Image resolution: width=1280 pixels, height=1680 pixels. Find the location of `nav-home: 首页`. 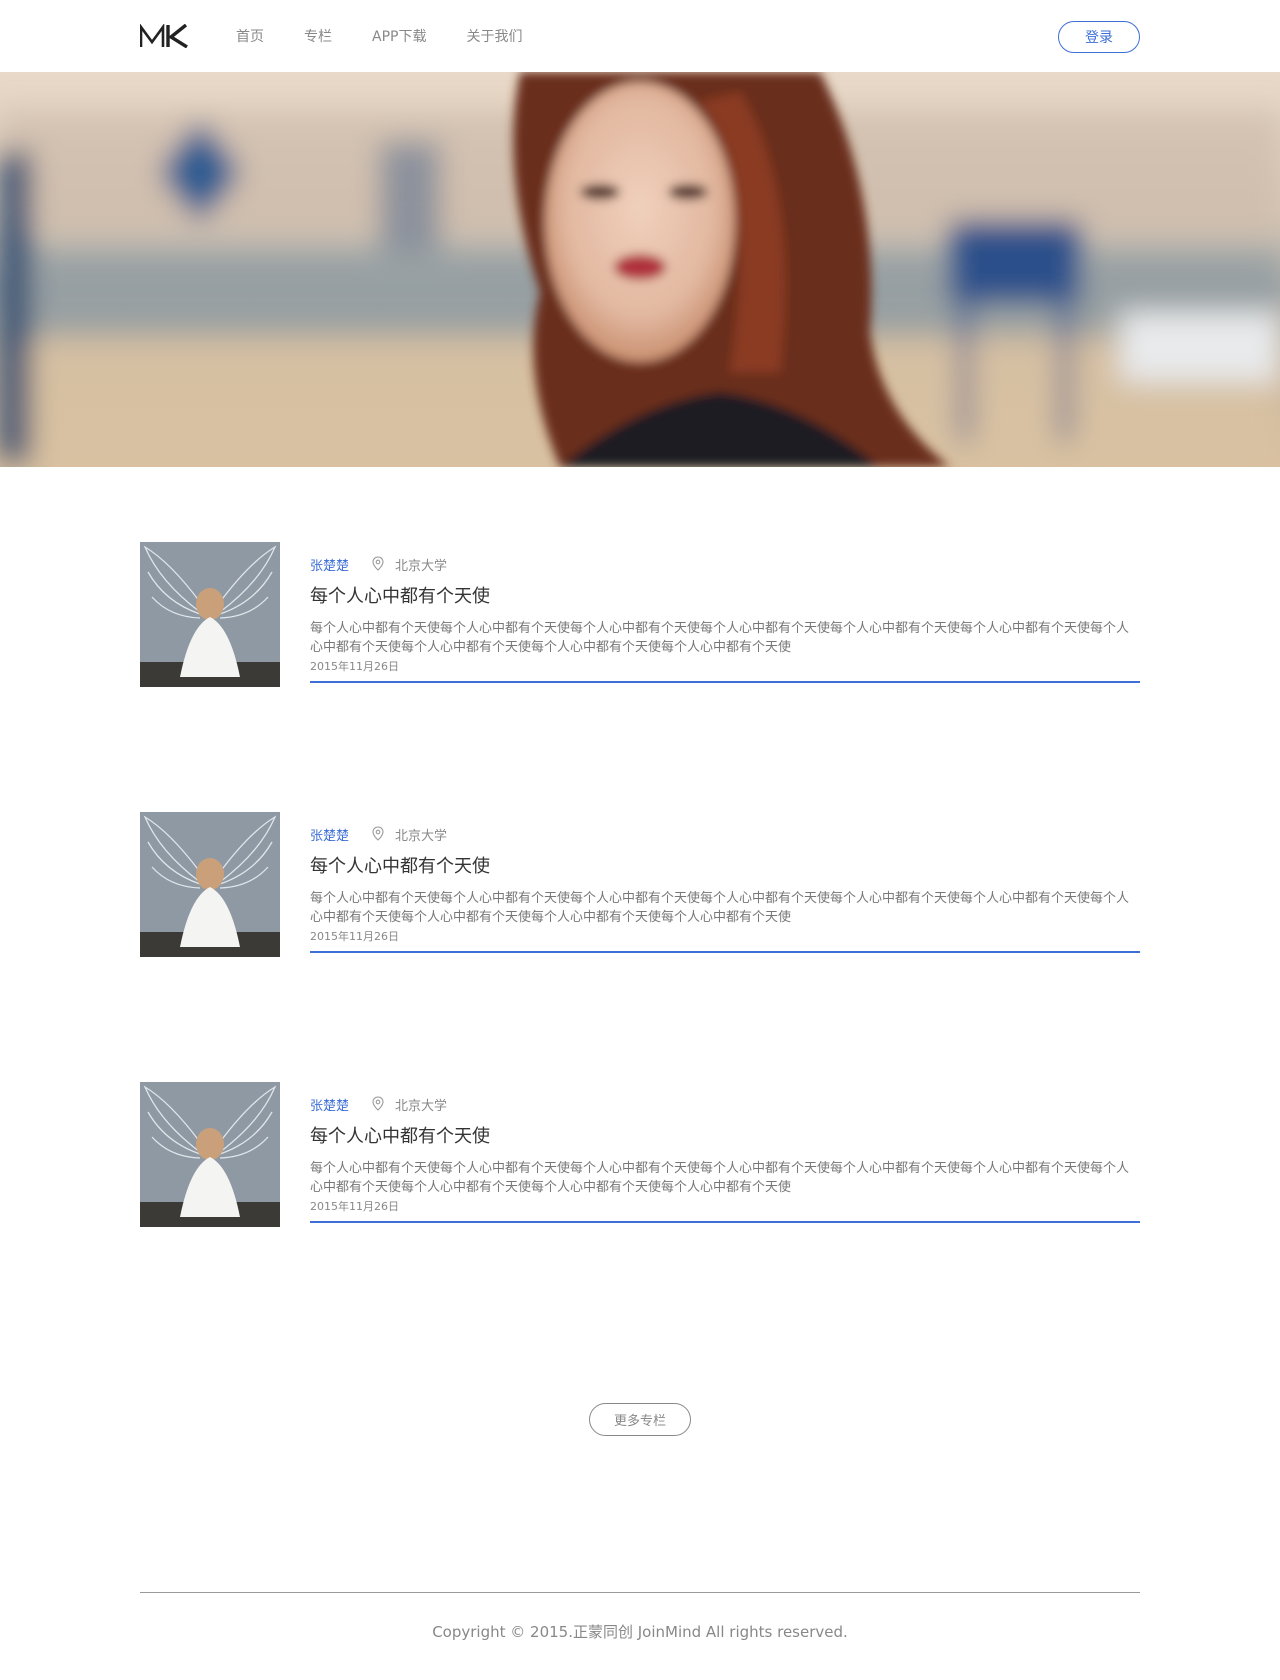

nav-home: 首页 is located at coordinates (250, 37).